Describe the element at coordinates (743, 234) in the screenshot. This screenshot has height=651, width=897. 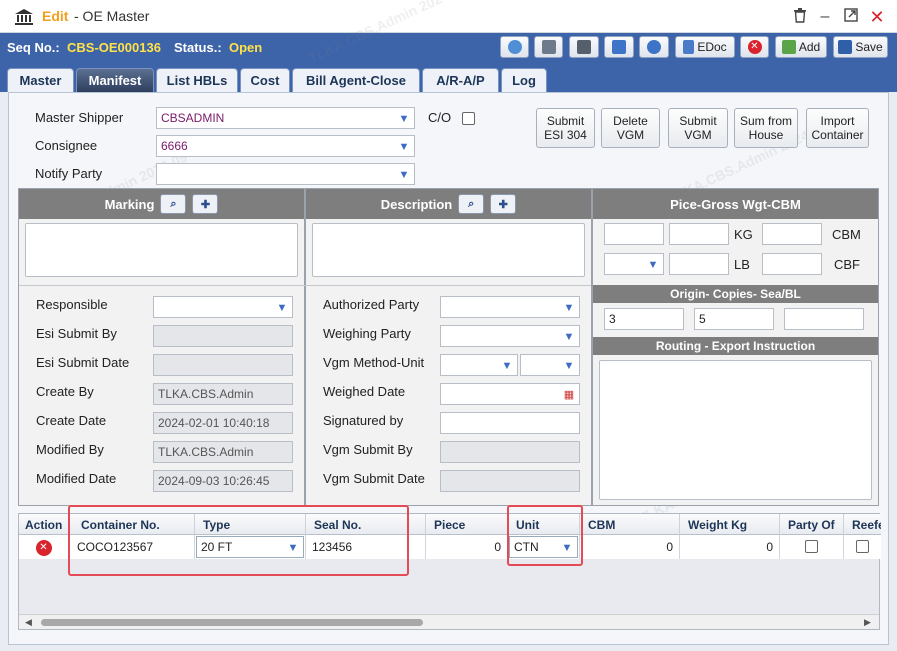
I see `kg-label: KG` at that location.